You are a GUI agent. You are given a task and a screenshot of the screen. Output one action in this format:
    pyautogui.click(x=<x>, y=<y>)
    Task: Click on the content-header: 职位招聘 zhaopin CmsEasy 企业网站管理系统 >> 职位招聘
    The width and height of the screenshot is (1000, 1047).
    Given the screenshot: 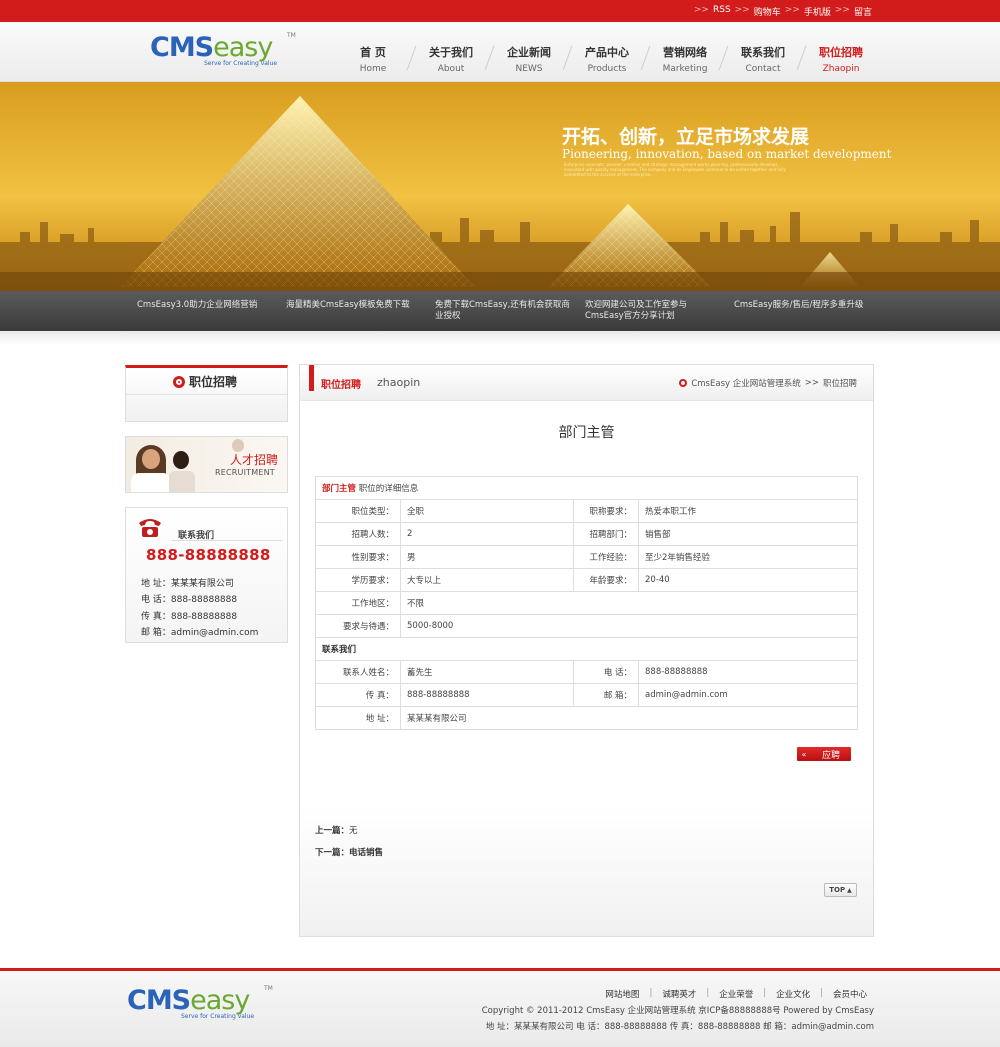 What is the action you would take?
    pyautogui.click(x=586, y=383)
    